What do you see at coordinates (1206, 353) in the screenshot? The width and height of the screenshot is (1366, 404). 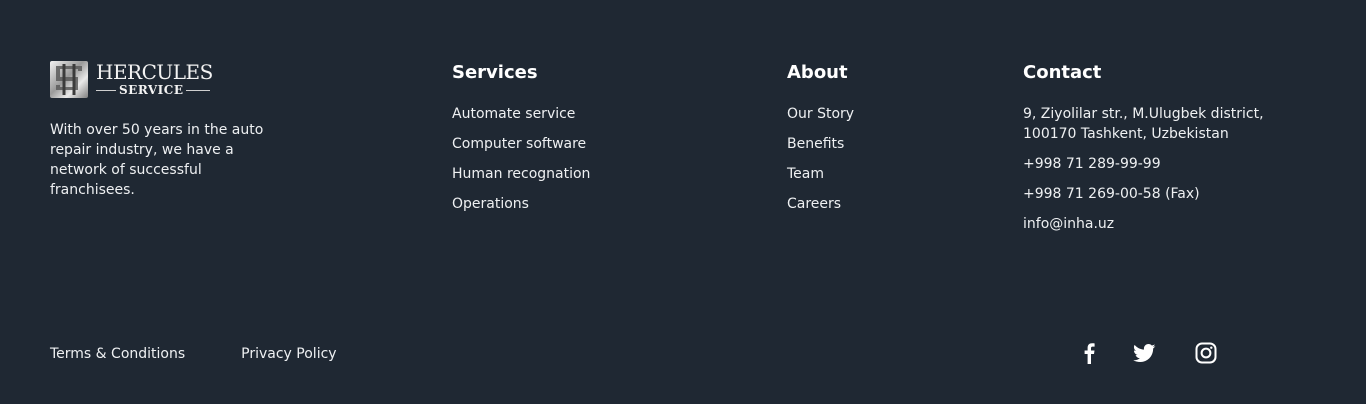 I see `instagram-icon` at bounding box center [1206, 353].